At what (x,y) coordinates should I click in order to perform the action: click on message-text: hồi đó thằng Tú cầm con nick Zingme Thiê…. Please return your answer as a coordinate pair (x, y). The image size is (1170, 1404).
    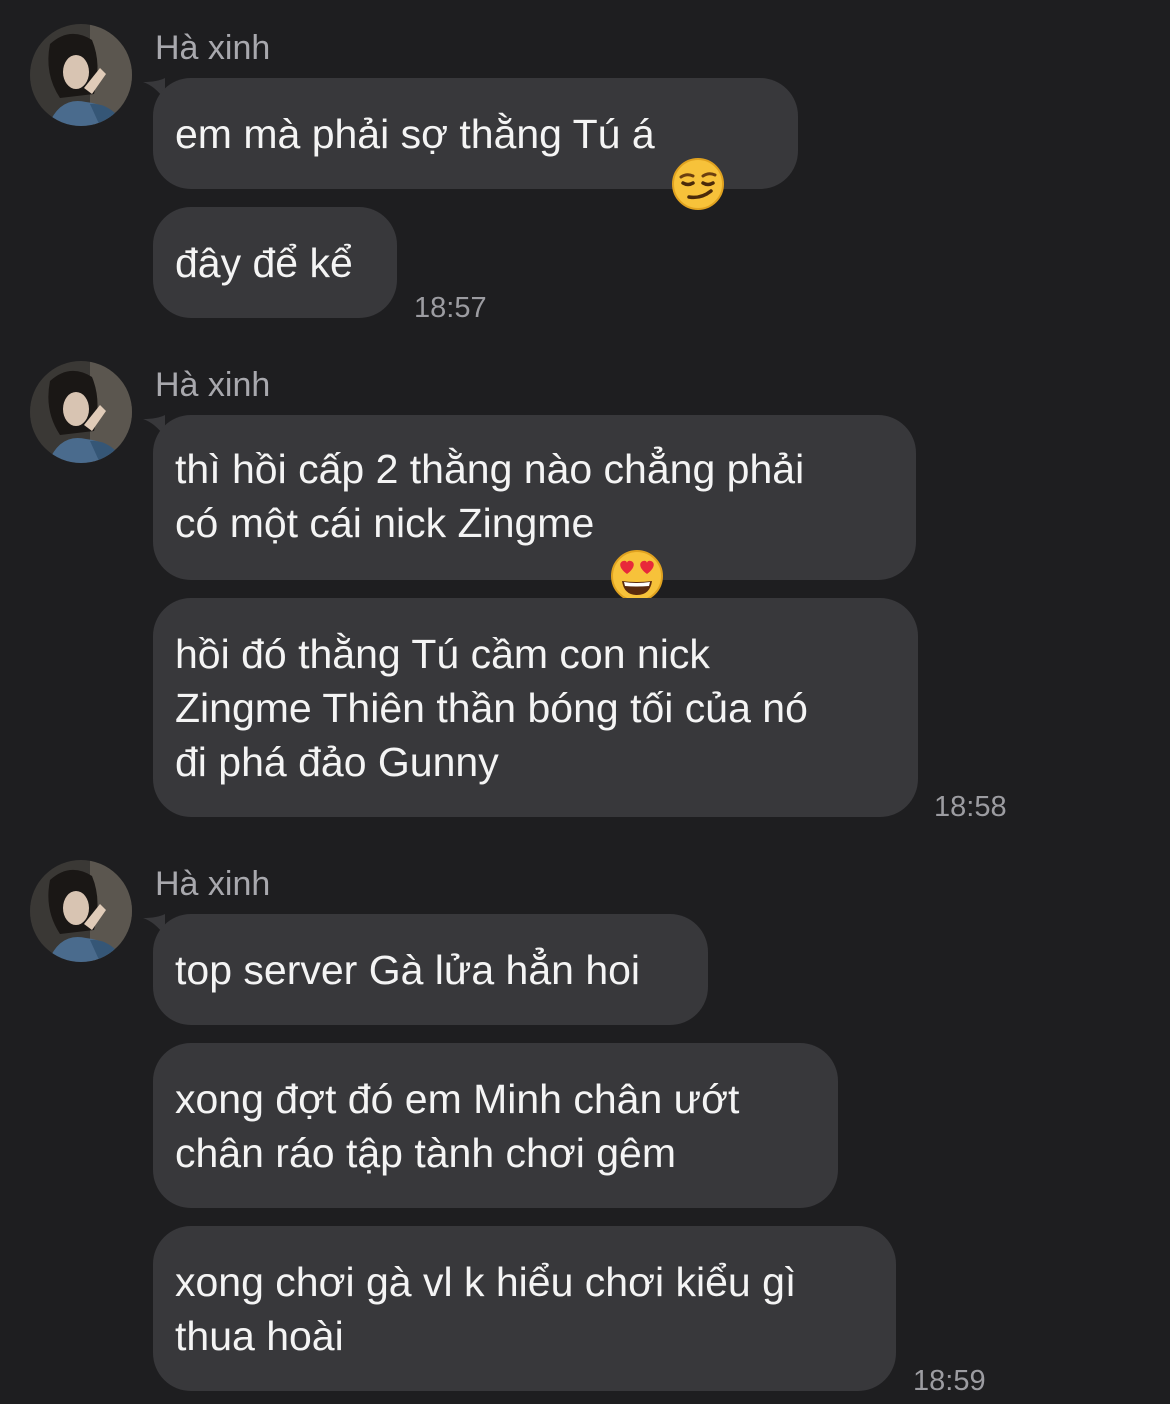
    Looking at the image, I should click on (491, 707).